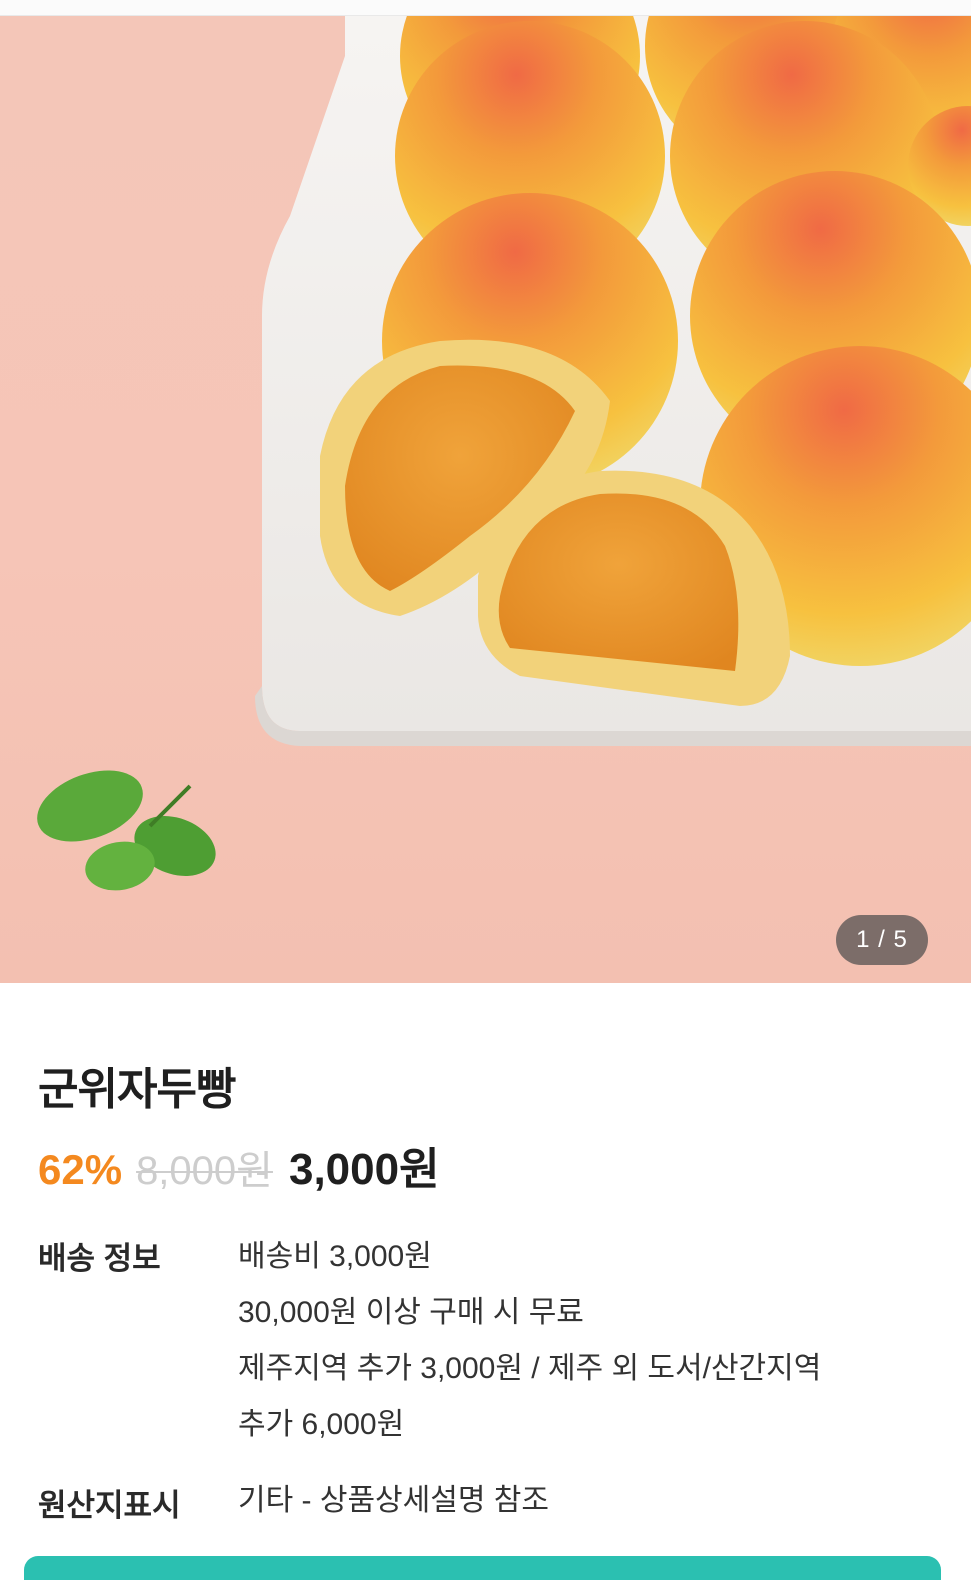 This screenshot has height=1580, width=971. What do you see at coordinates (80, 1169) in the screenshot?
I see `discount-rate: 62%` at bounding box center [80, 1169].